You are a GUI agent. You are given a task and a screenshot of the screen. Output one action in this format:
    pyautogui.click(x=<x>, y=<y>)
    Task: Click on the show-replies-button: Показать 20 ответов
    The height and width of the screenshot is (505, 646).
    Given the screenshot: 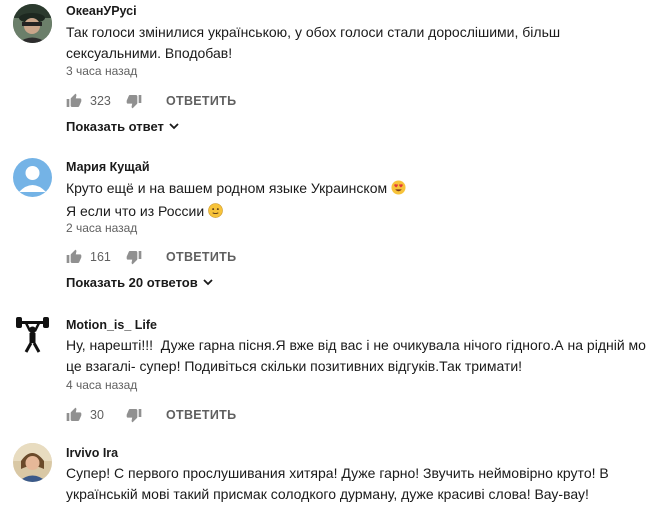 What is the action you would take?
    pyautogui.click(x=139, y=282)
    